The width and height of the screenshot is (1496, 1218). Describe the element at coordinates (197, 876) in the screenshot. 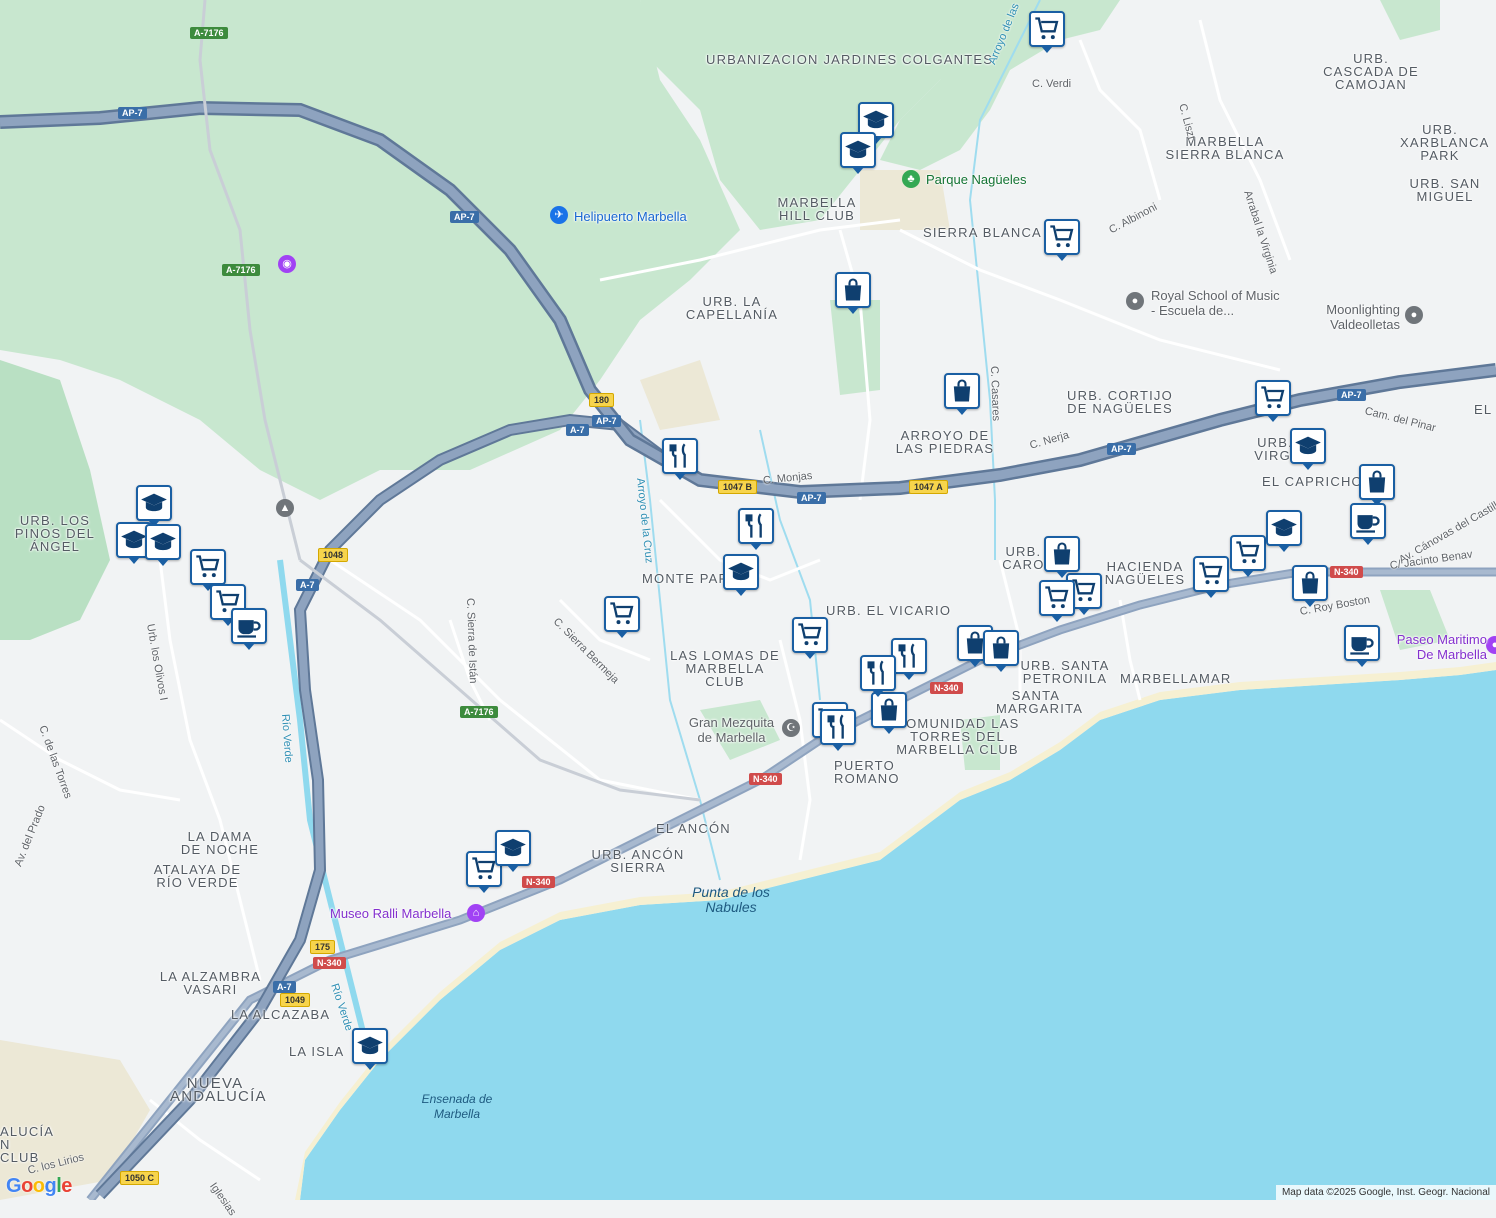

I see `place-label: ATALAYA DE RÍO VERDE` at that location.